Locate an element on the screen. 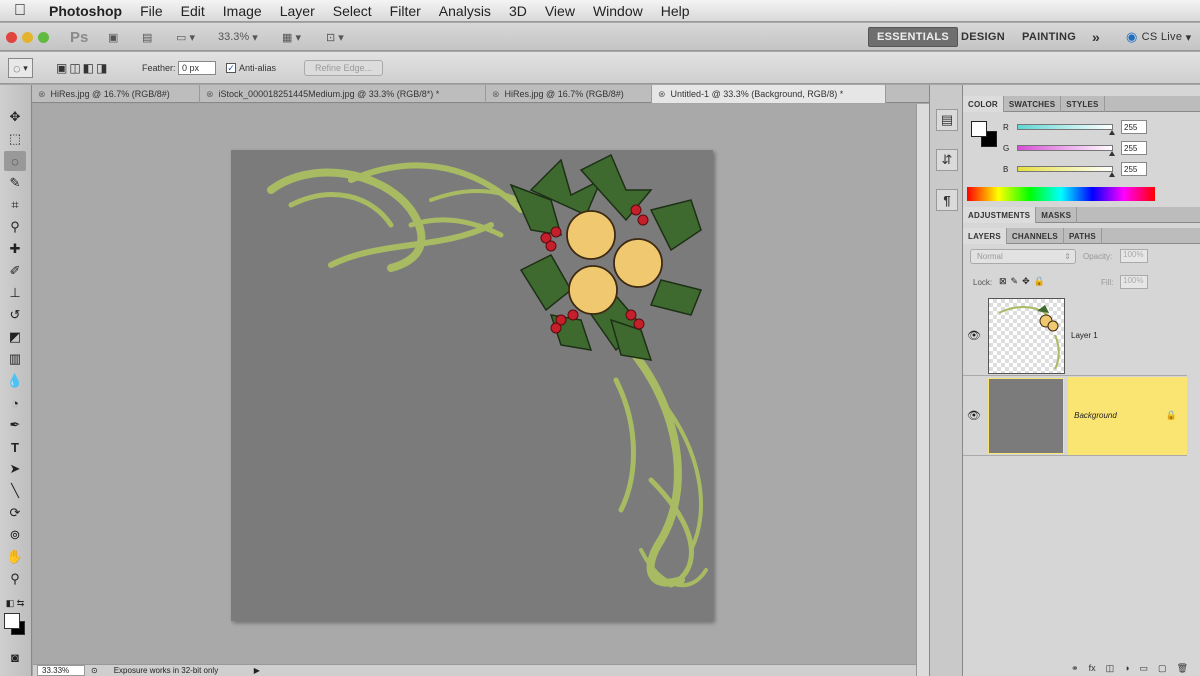  menu-window: Window is located at coordinates (618, 11).